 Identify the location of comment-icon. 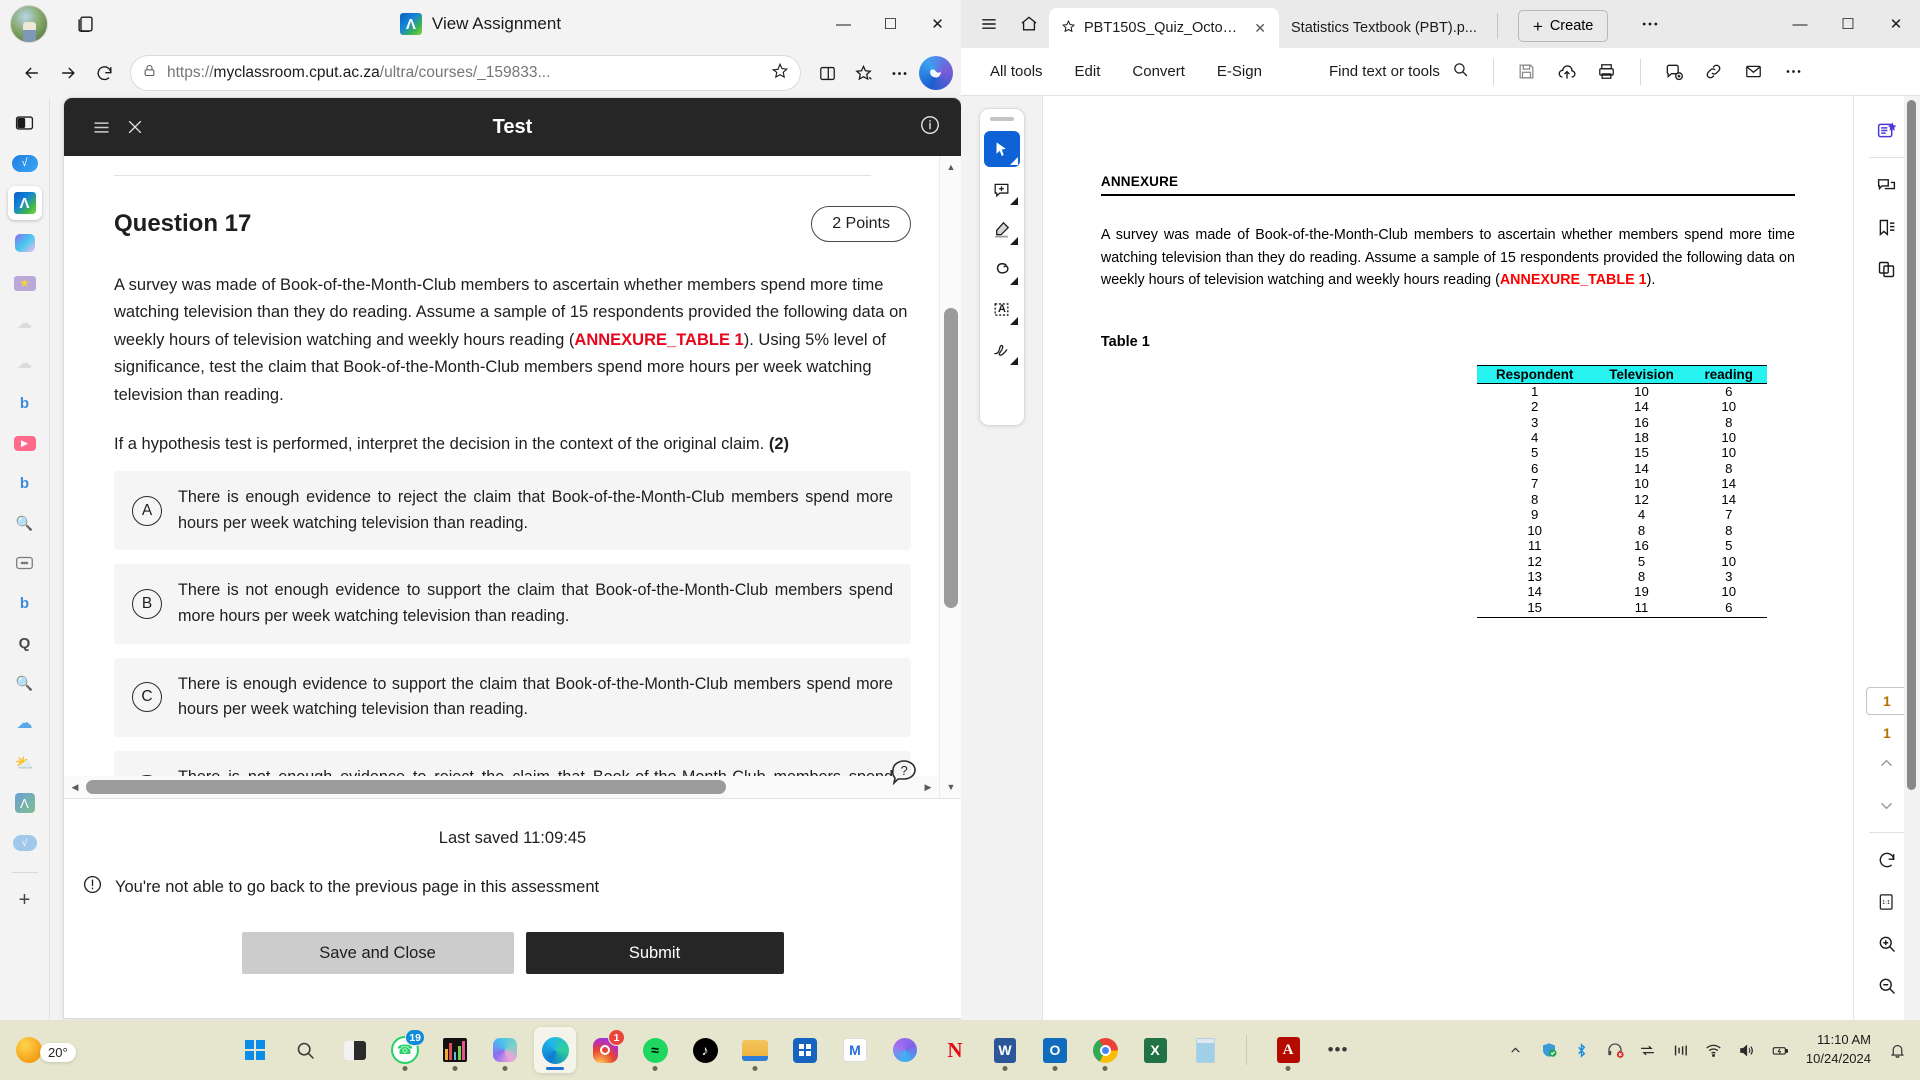
(1887, 185).